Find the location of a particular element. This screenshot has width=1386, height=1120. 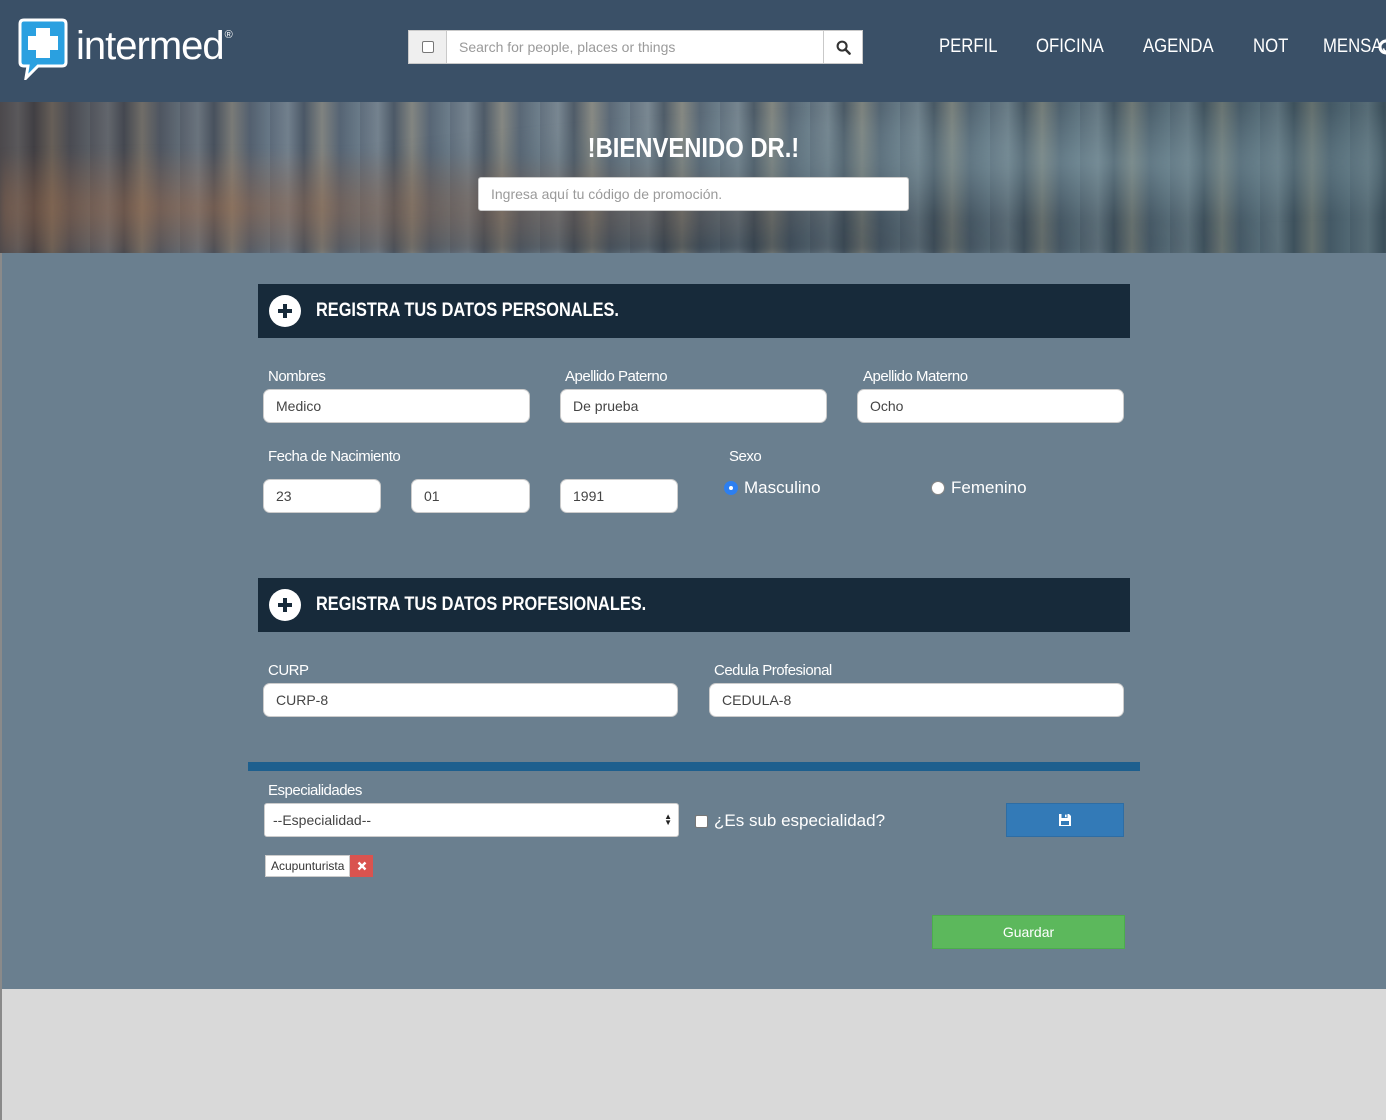

femenino-radio is located at coordinates (938, 488).